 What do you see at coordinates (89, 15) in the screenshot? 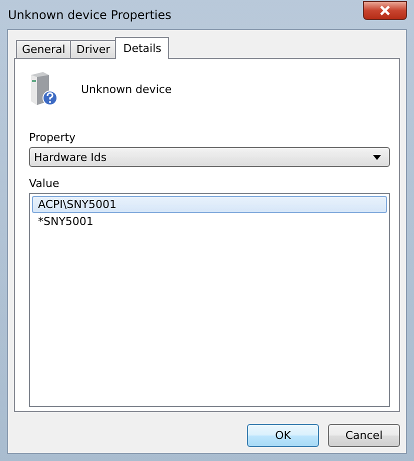
I see `window-title: Unknown device Properties` at bounding box center [89, 15].